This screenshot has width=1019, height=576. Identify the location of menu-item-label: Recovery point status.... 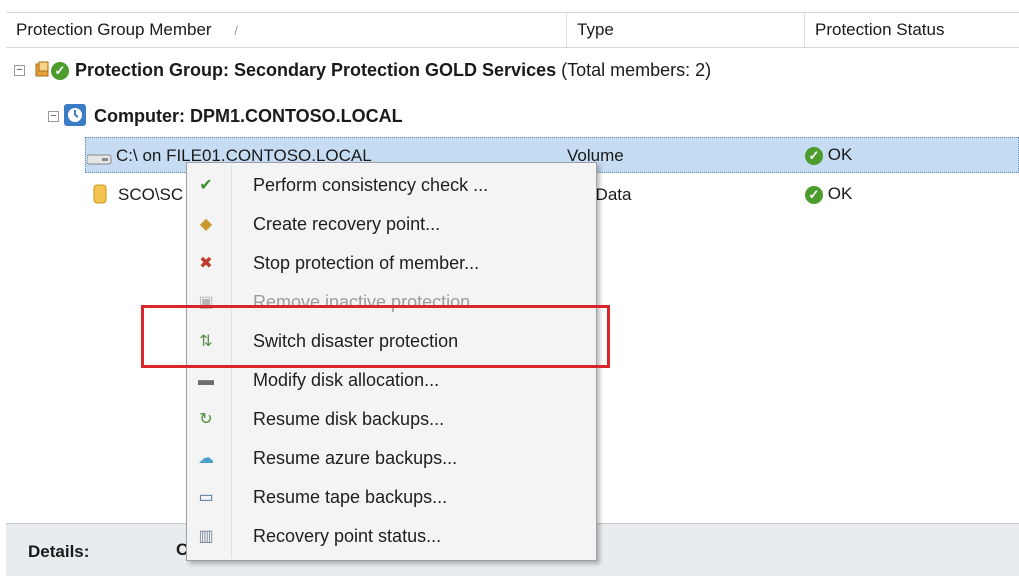
(347, 536).